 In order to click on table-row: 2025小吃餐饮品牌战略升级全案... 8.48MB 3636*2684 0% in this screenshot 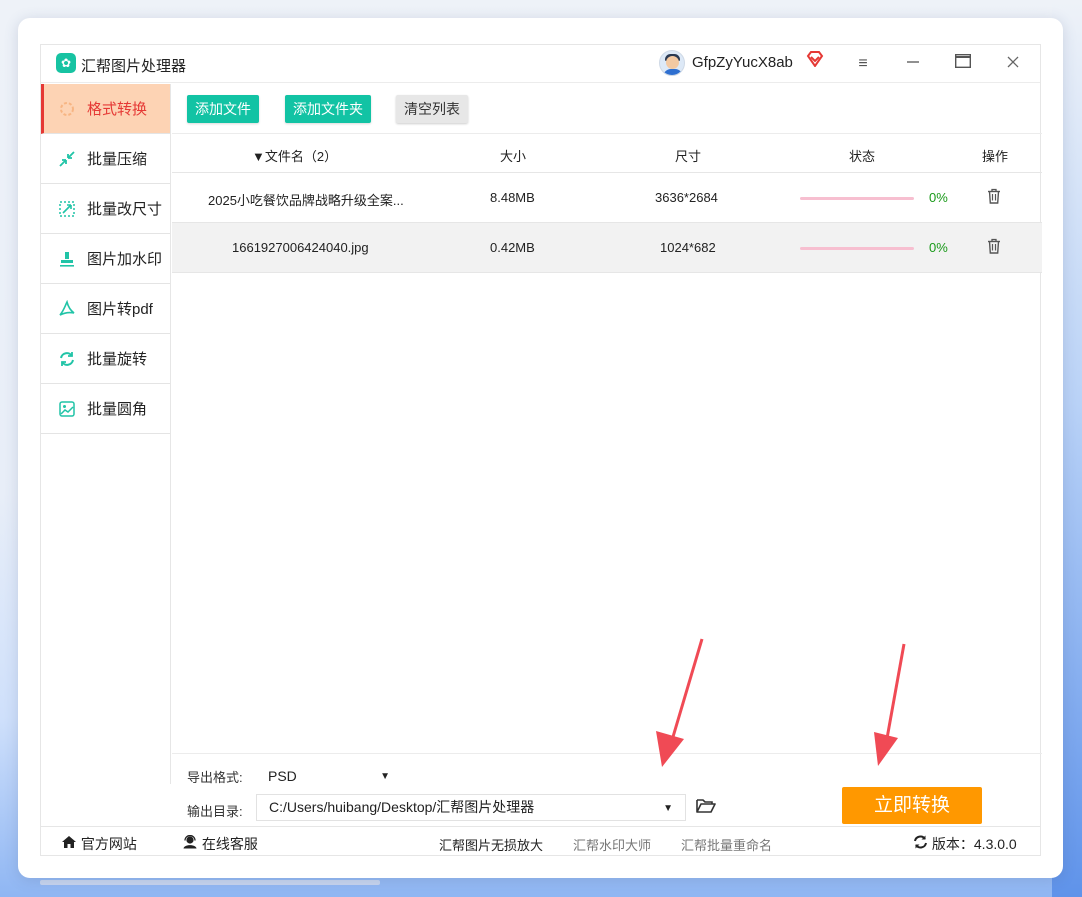, I will do `click(607, 198)`.